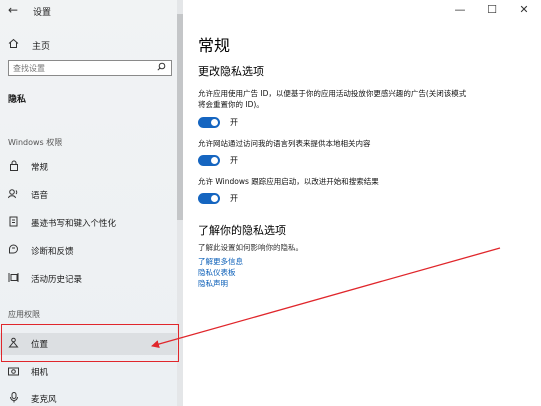  What do you see at coordinates (13, 372) in the screenshot?
I see `camera-icon` at bounding box center [13, 372].